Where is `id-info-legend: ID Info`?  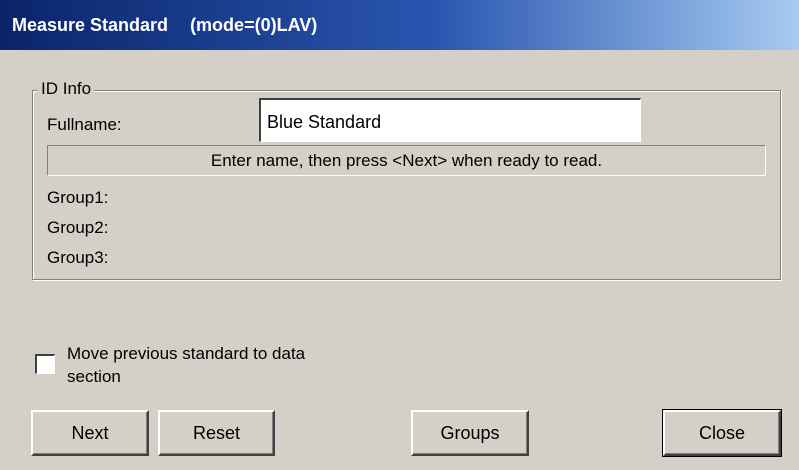 id-info-legend: ID Info is located at coordinates (66, 89).